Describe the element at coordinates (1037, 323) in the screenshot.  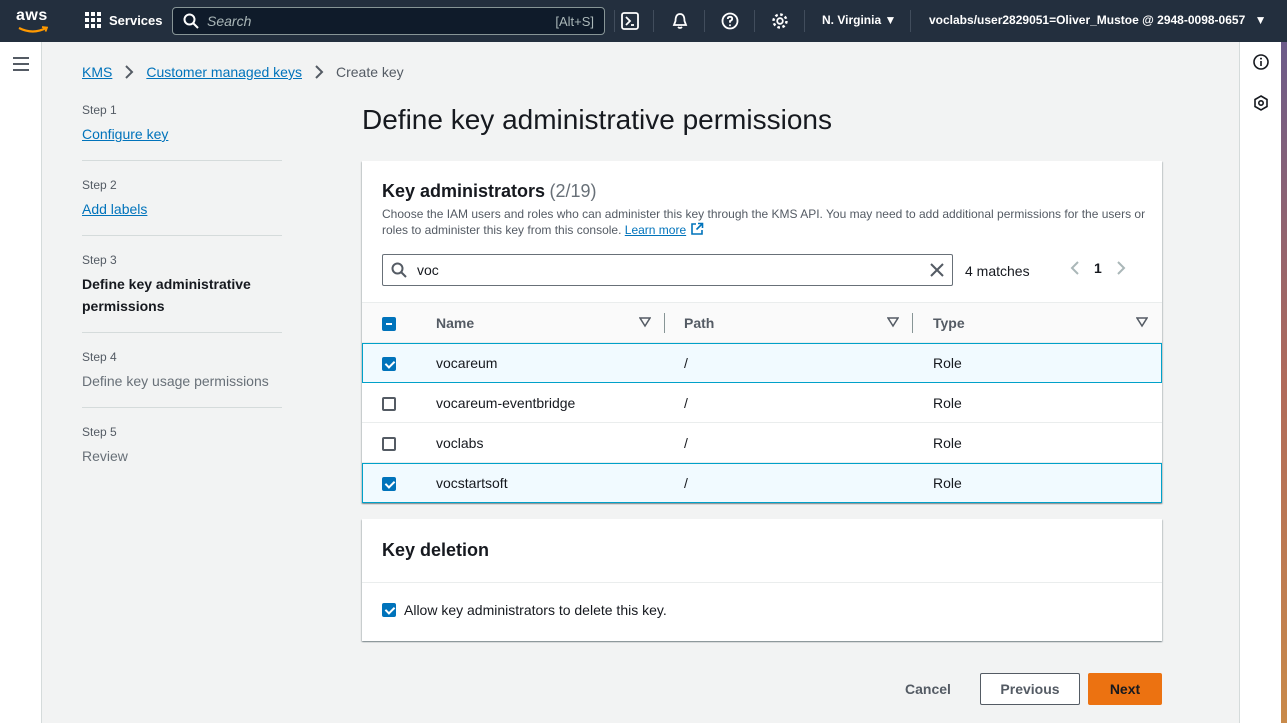
I see `column-header-type: Type` at that location.